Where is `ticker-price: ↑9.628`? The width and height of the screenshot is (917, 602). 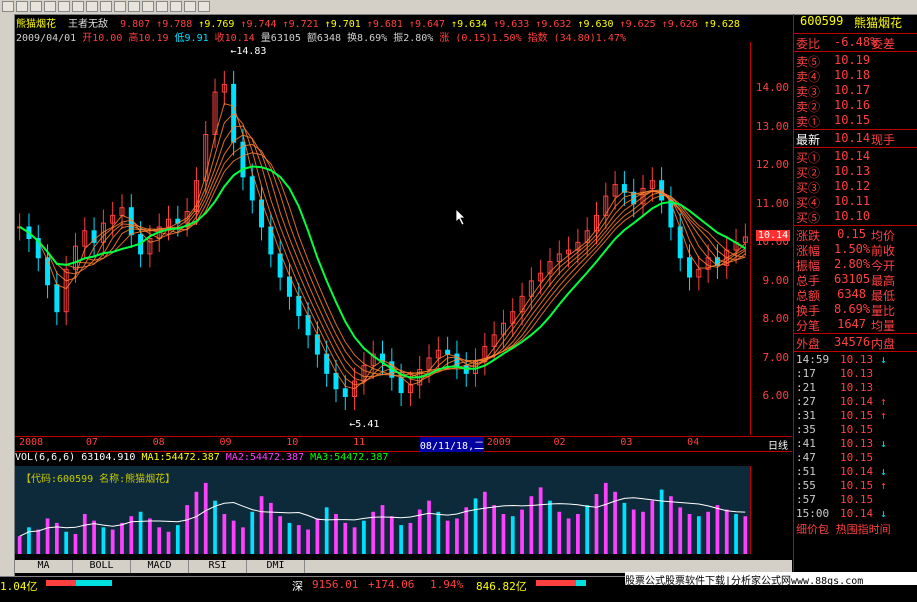 ticker-price: ↑9.628 is located at coordinates (721, 23).